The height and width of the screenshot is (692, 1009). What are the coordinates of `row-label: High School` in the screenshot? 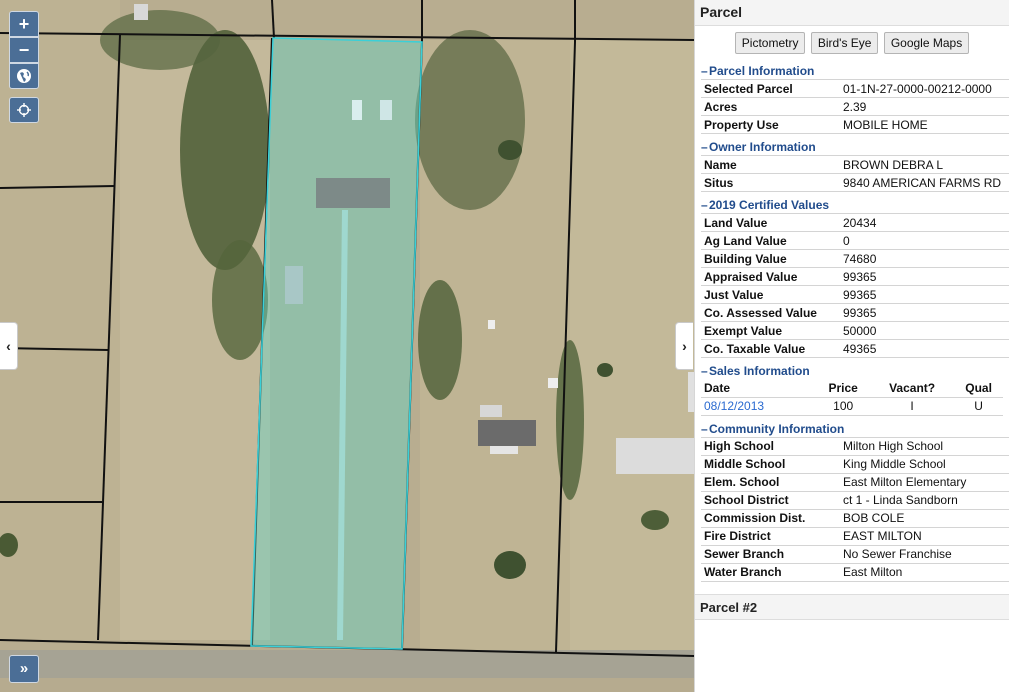 It's located at (770, 446).